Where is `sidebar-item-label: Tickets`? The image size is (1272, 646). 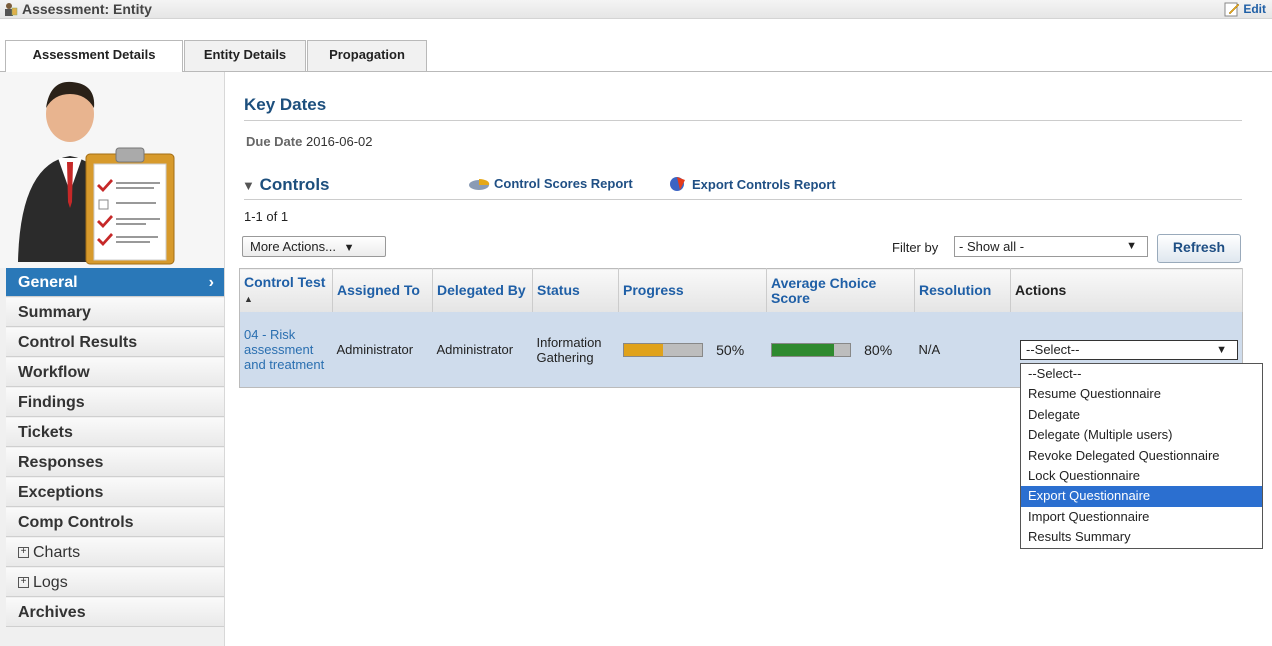
sidebar-item-label: Tickets is located at coordinates (45, 432).